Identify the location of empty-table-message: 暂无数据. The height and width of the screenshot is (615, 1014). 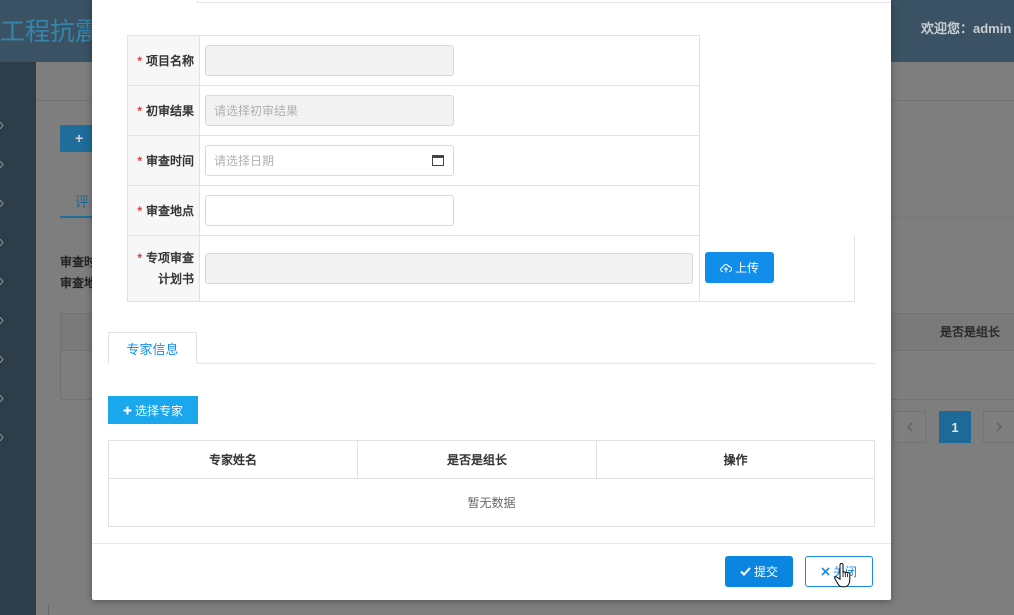
(491, 502).